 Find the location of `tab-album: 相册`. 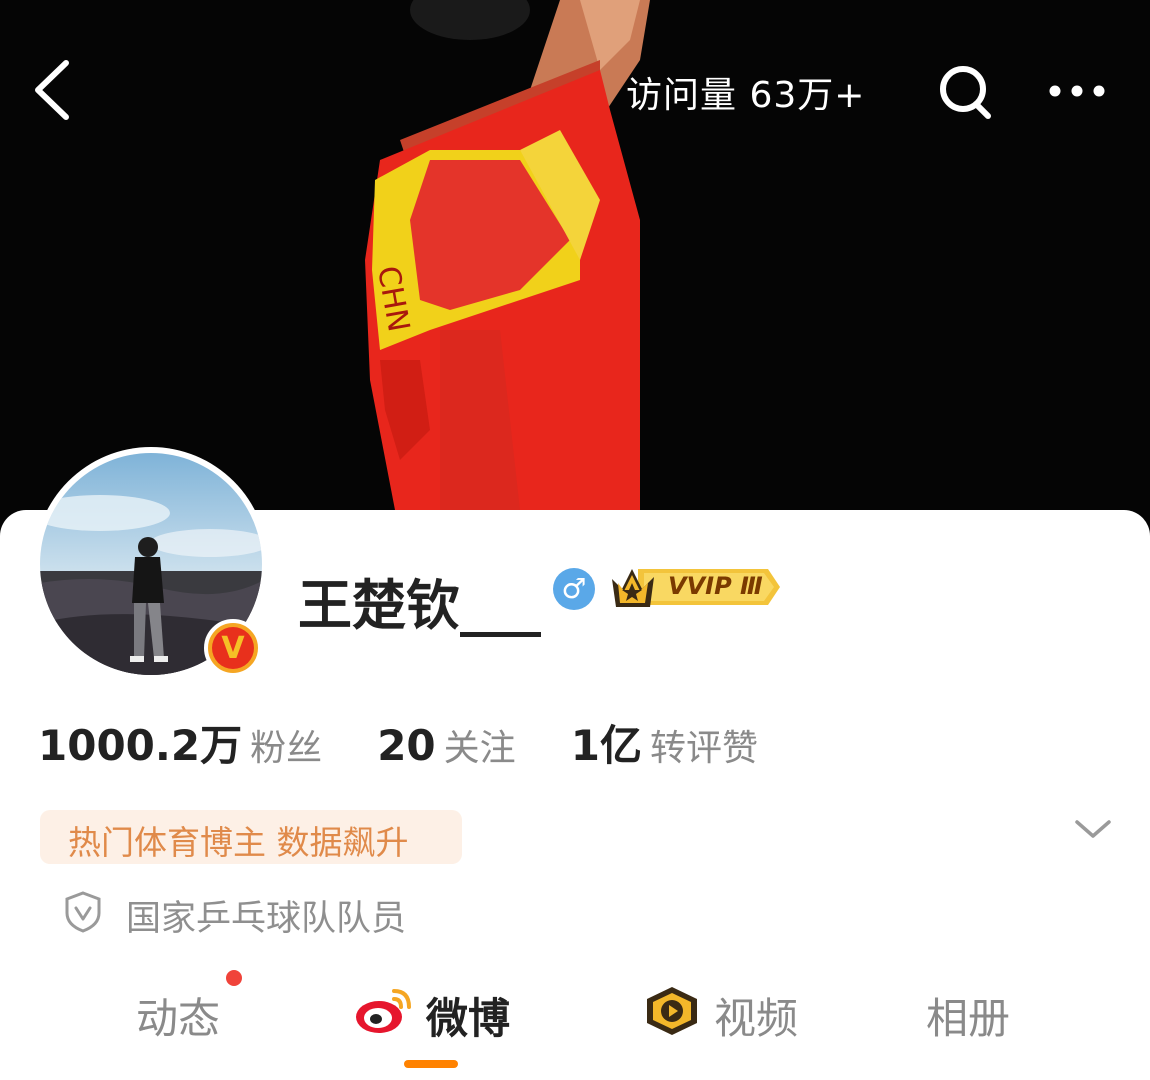

tab-album: 相册 is located at coordinates (968, 1015).